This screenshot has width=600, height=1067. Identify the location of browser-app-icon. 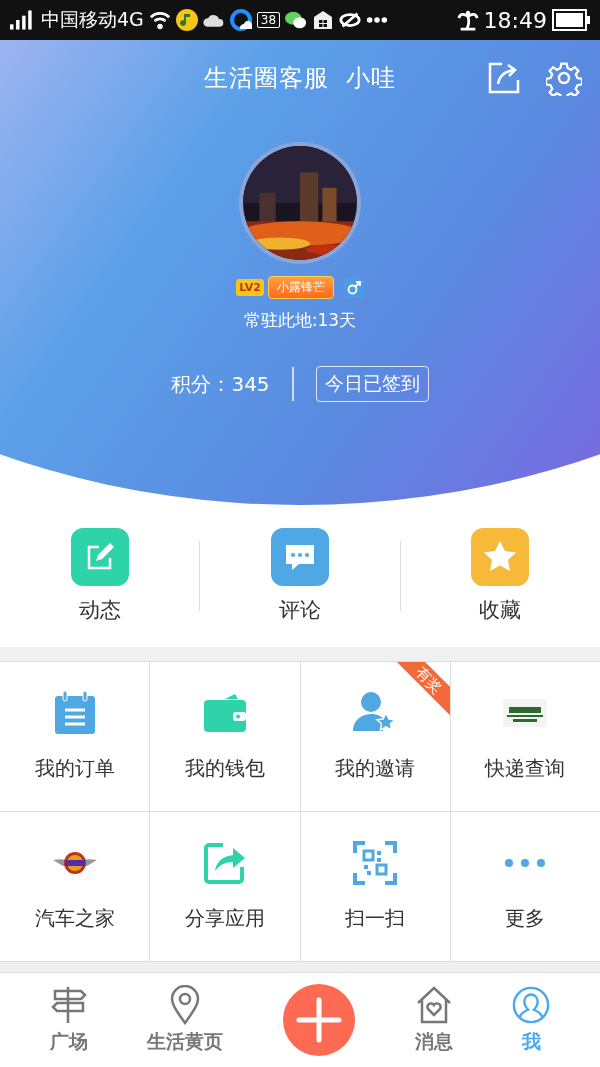
(240, 20).